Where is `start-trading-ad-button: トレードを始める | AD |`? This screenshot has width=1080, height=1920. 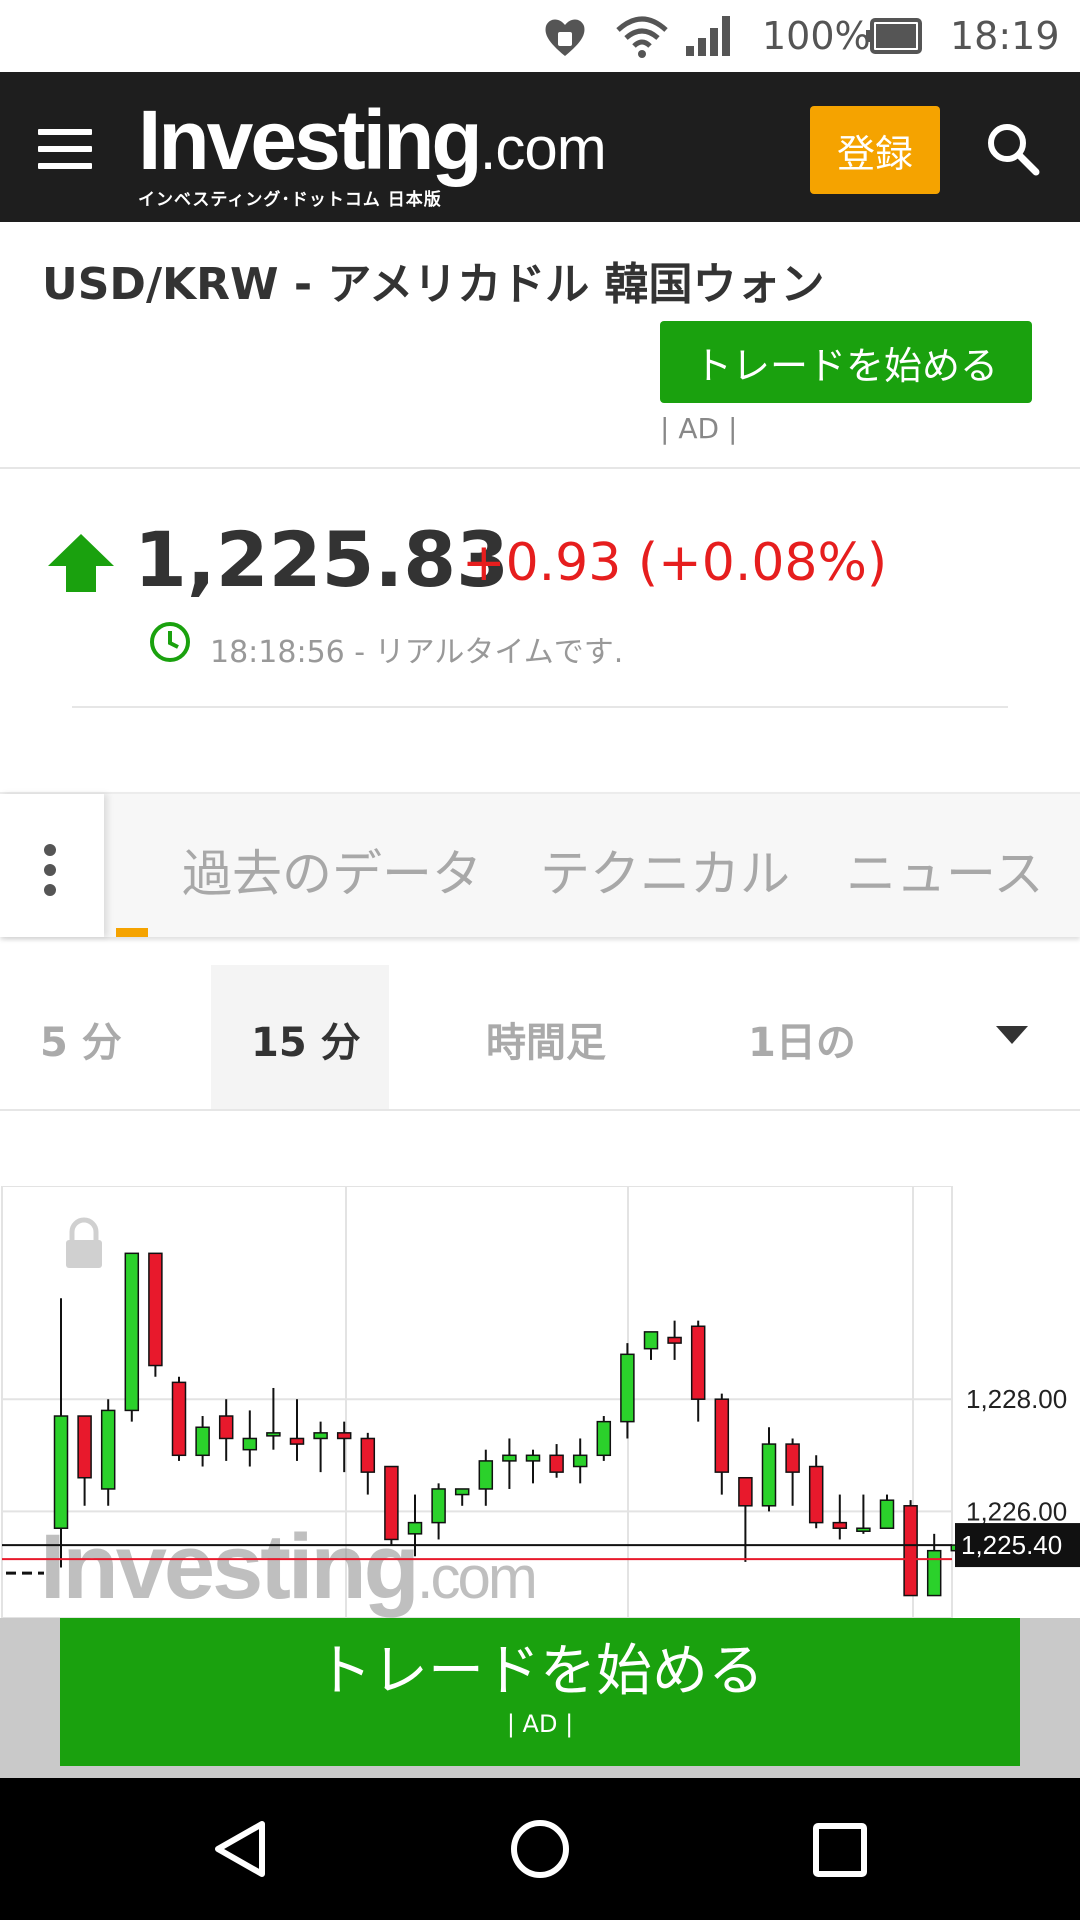 start-trading-ad-button: トレードを始める | AD | is located at coordinates (540, 1692).